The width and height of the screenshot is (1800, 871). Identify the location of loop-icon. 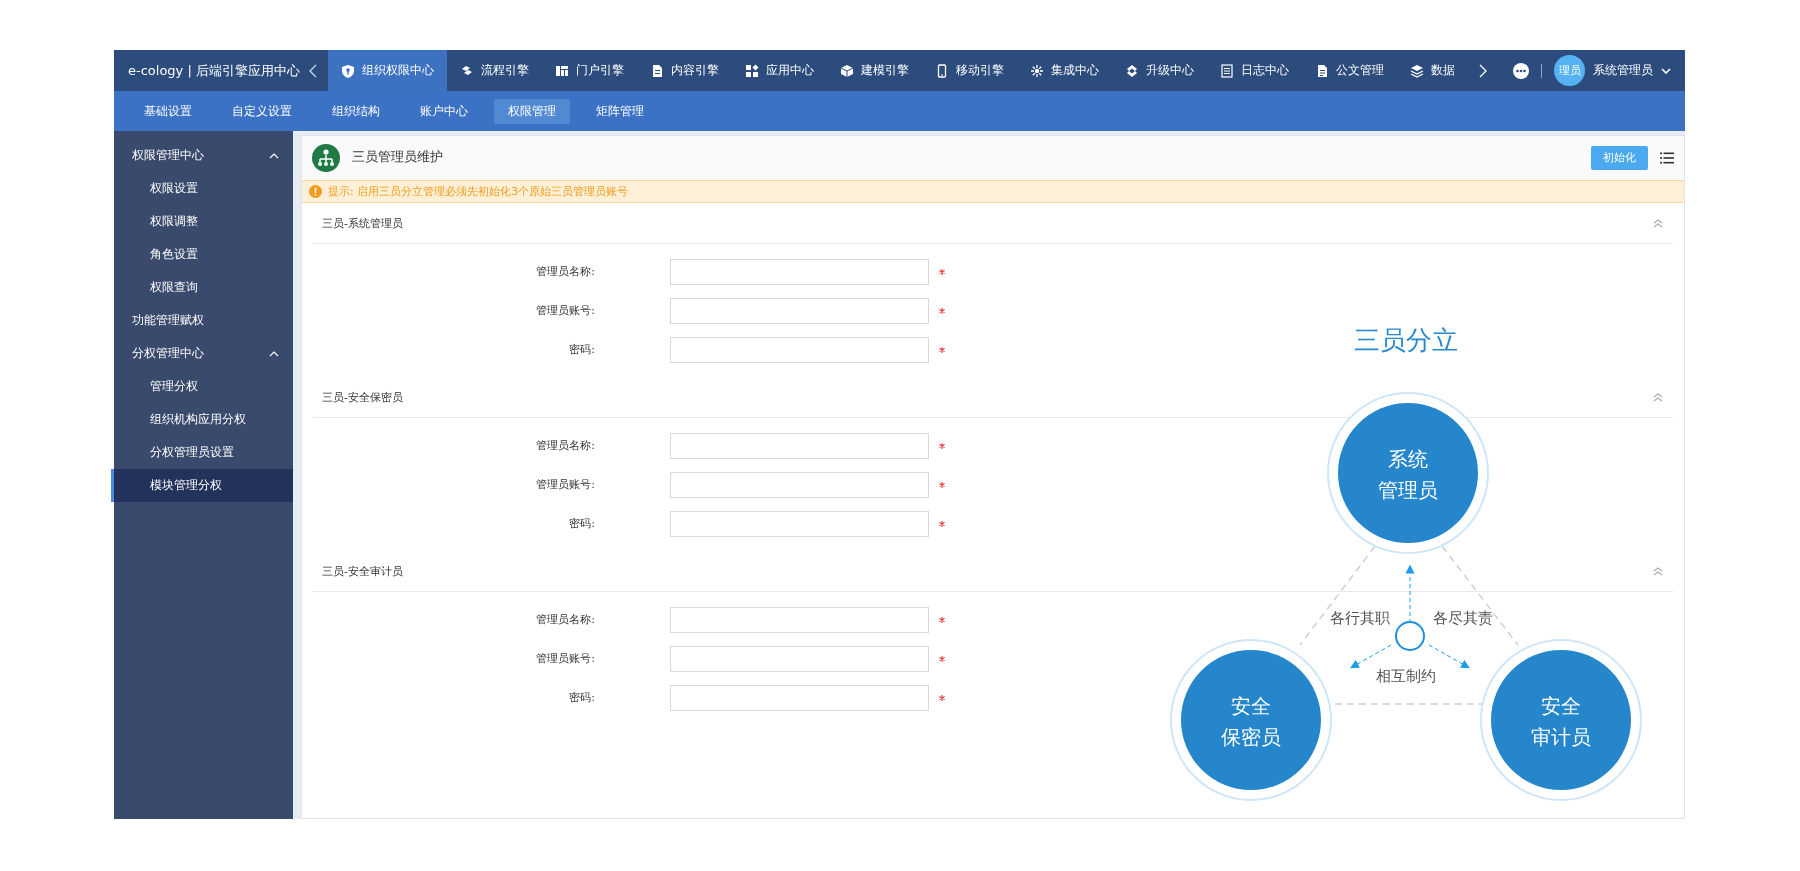
(1132, 70).